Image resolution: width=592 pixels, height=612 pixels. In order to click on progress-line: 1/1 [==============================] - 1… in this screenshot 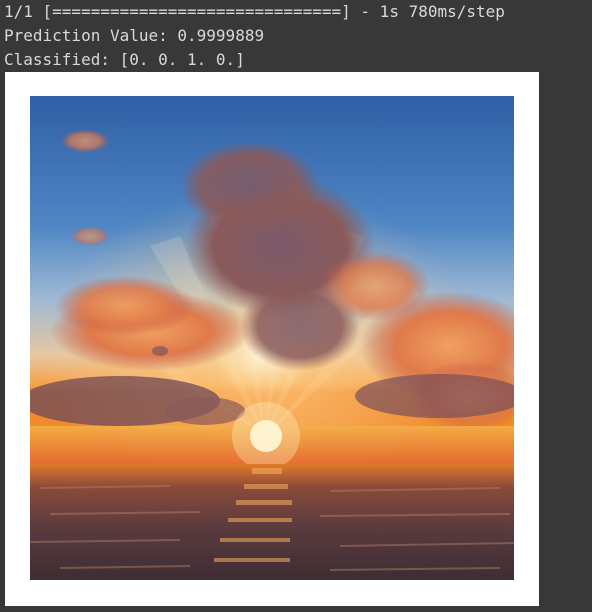, I will do `click(254, 11)`.